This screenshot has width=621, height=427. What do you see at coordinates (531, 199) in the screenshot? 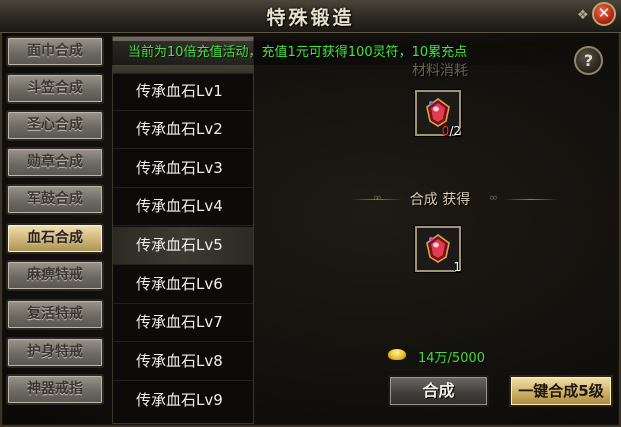
I see `divider-right` at bounding box center [531, 199].